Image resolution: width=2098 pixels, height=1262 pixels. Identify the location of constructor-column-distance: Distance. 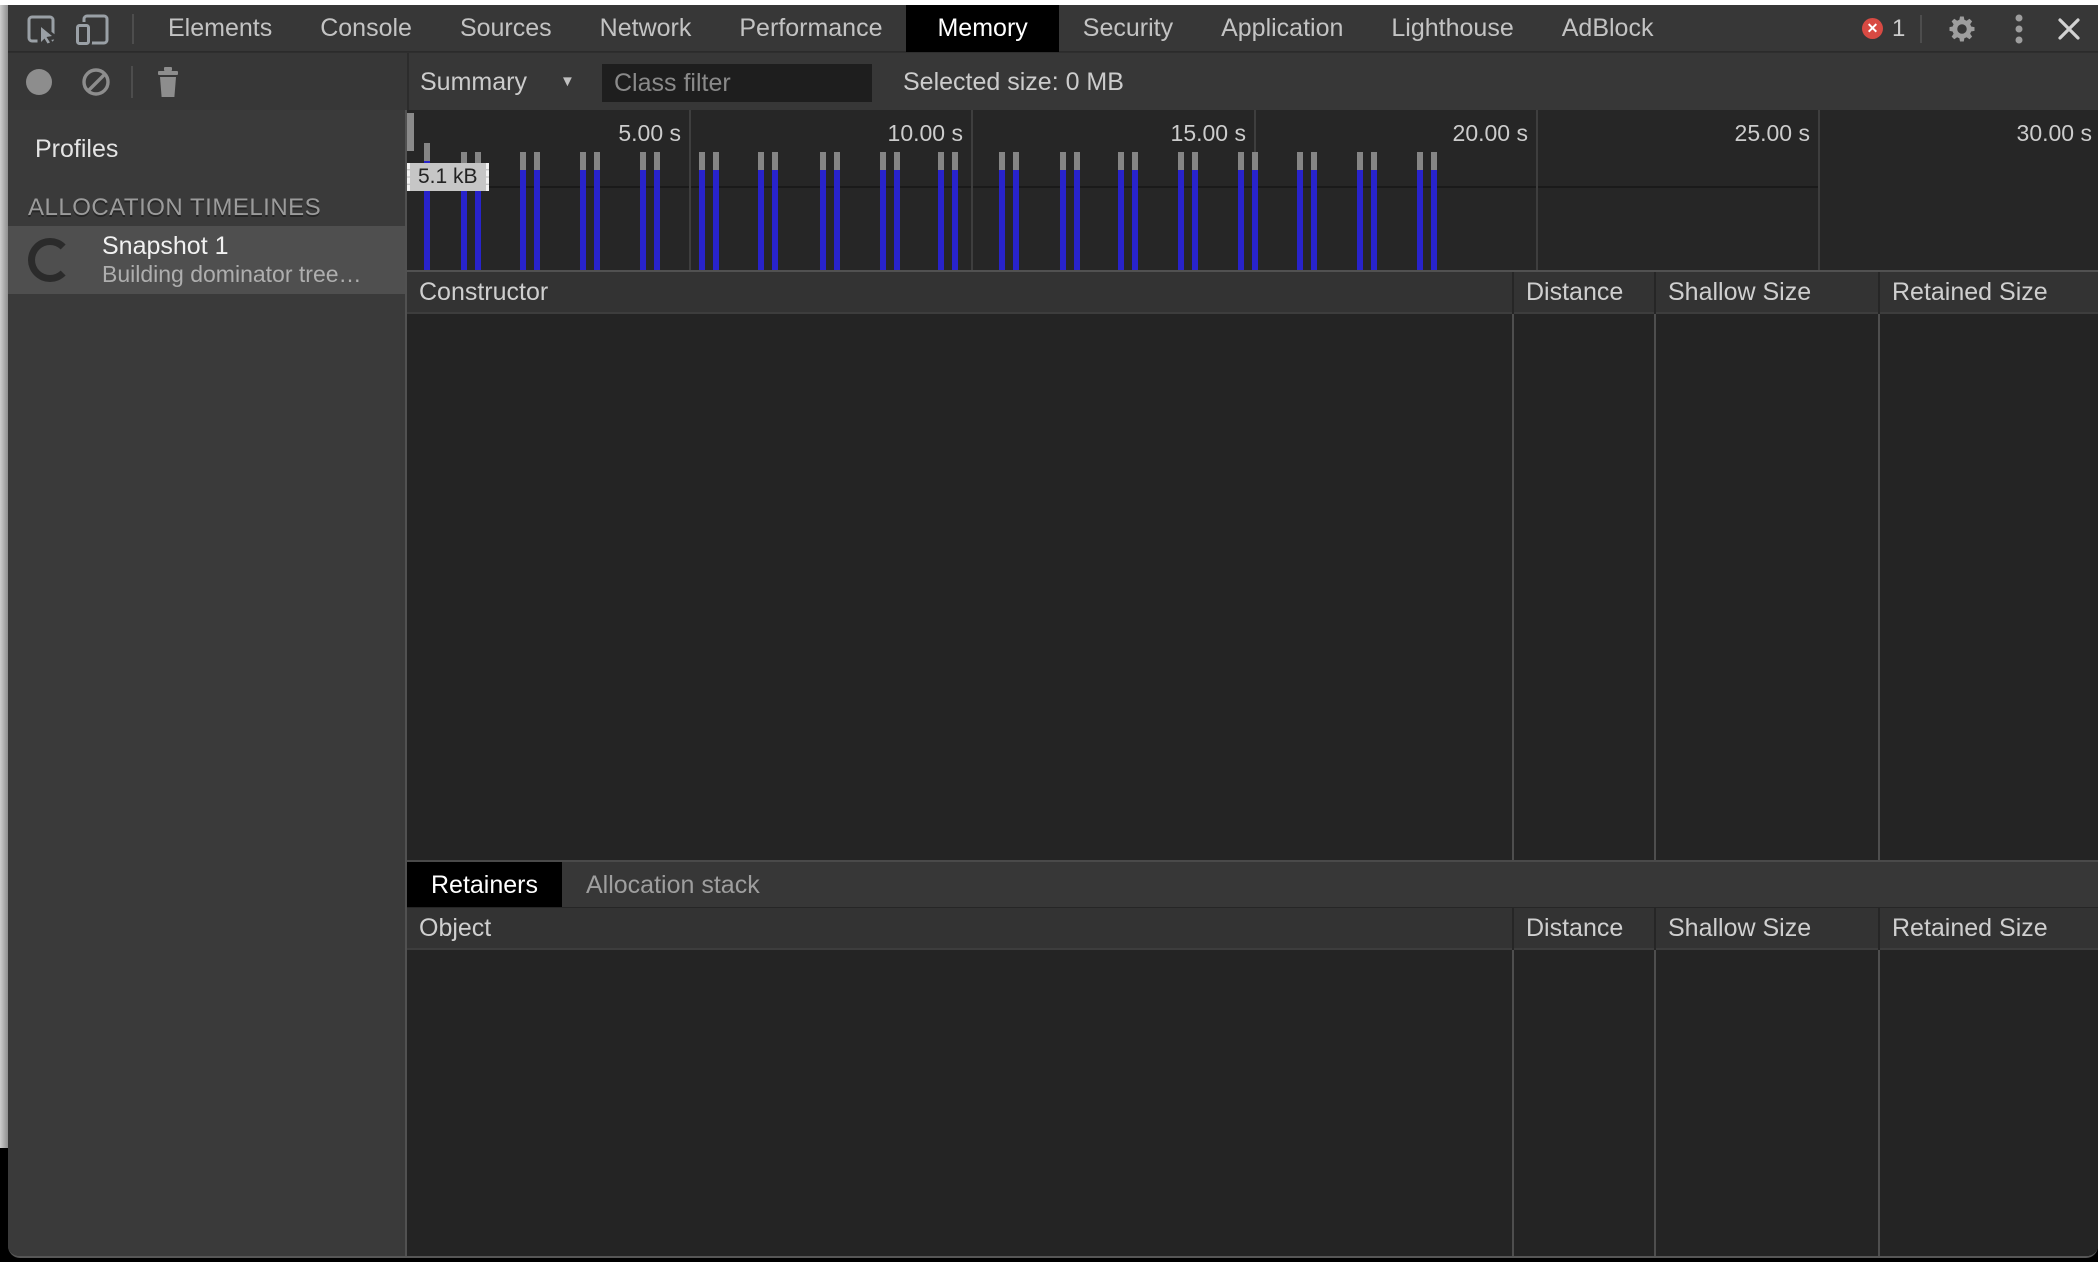
(1583, 293).